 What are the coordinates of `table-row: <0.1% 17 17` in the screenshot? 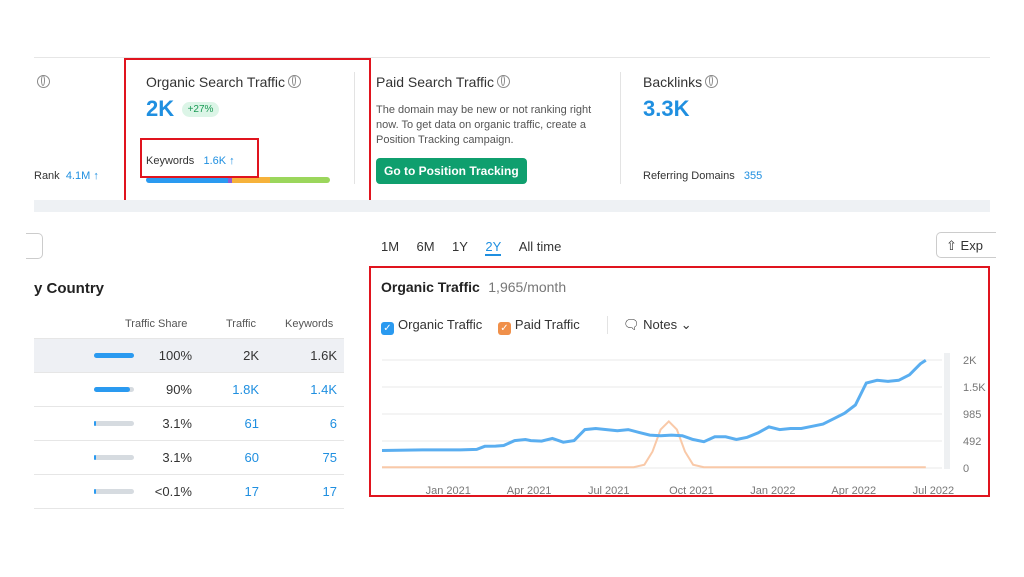 It's located at (189, 492).